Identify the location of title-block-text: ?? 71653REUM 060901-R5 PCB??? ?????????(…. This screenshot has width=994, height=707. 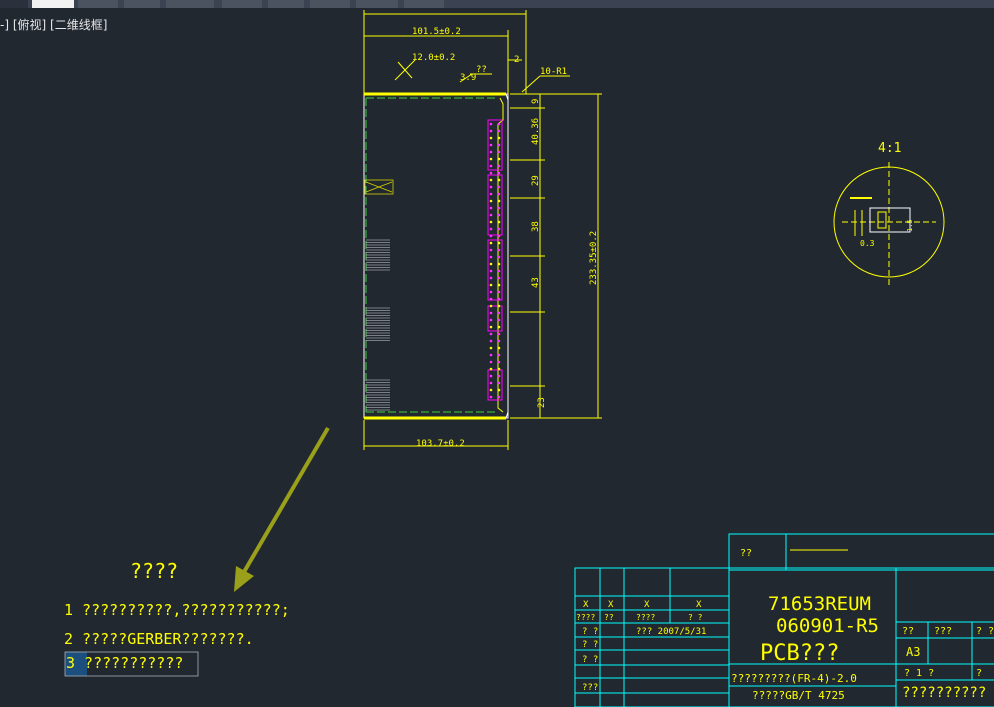
(785, 625).